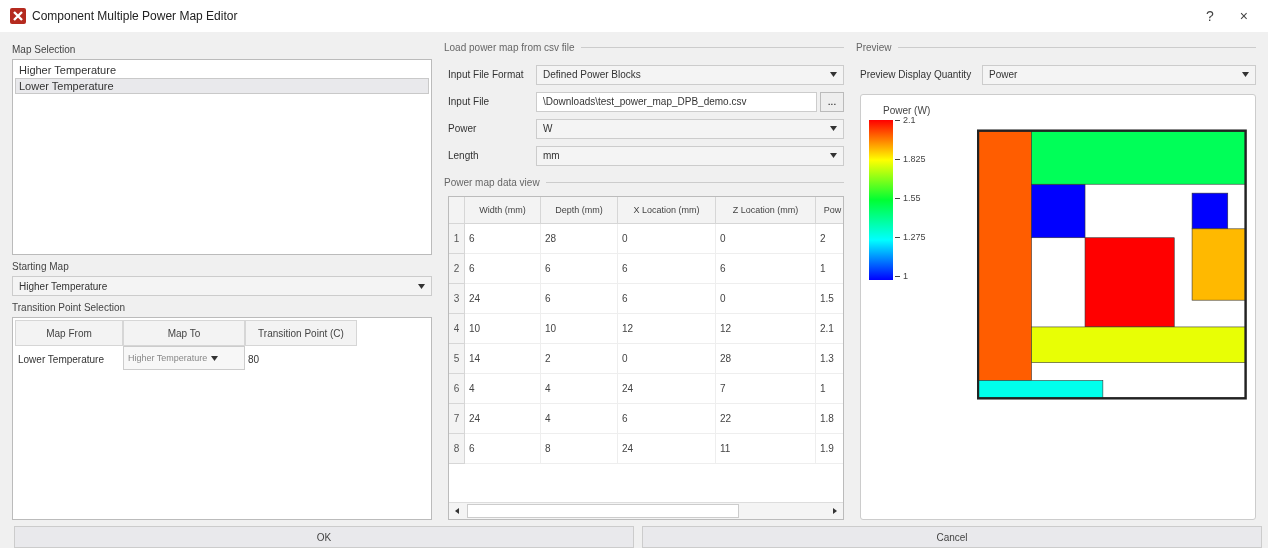 The image size is (1268, 548). What do you see at coordinates (254, 359) in the screenshot?
I see `table-cell-text: 80` at bounding box center [254, 359].